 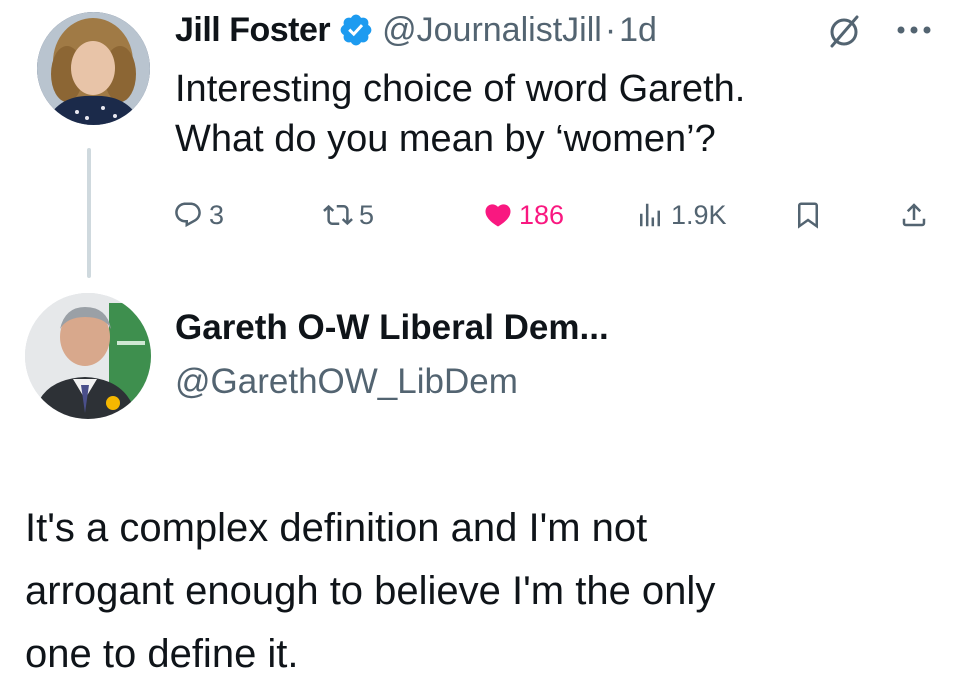 What do you see at coordinates (638, 30) in the screenshot?
I see `tweet-timestamp: 1d` at bounding box center [638, 30].